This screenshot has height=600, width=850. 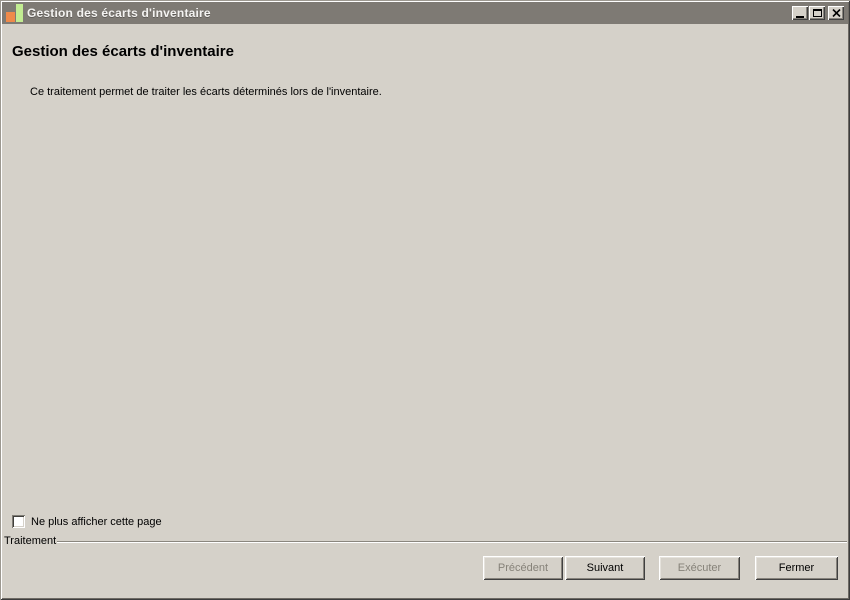 What do you see at coordinates (605, 568) in the screenshot?
I see `next-button: Suivant` at bounding box center [605, 568].